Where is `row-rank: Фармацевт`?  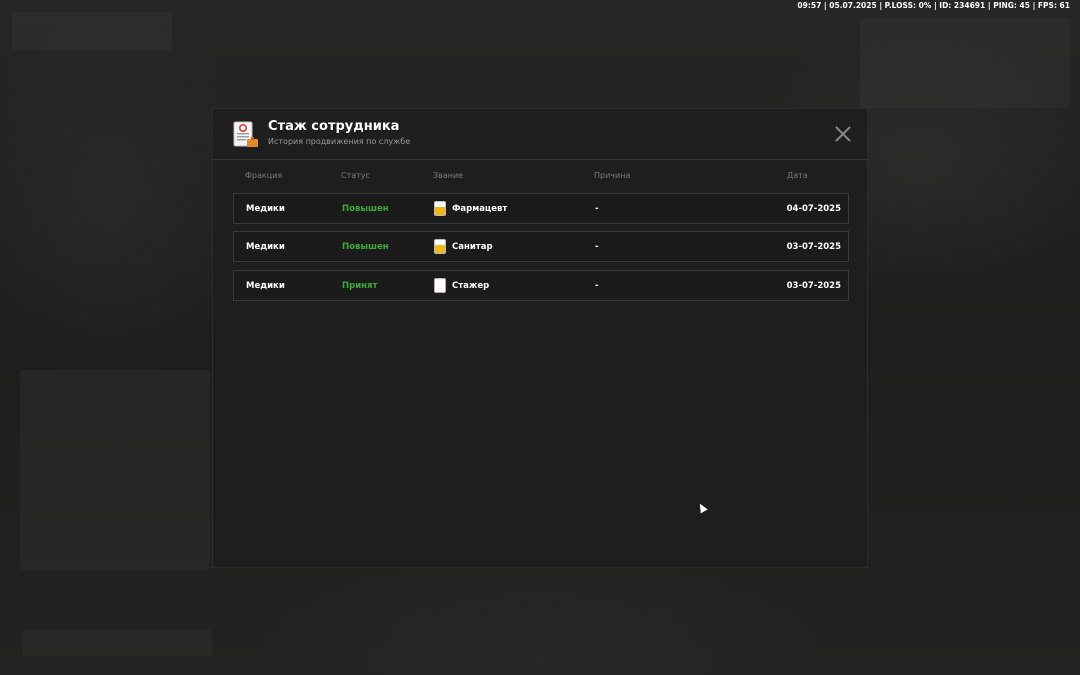
row-rank: Фармацевт is located at coordinates (470, 208).